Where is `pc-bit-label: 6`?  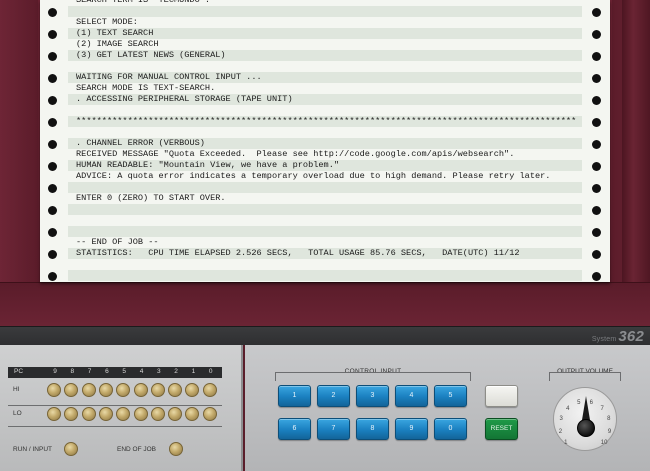
pc-bit-label: 6 is located at coordinates (107, 371).